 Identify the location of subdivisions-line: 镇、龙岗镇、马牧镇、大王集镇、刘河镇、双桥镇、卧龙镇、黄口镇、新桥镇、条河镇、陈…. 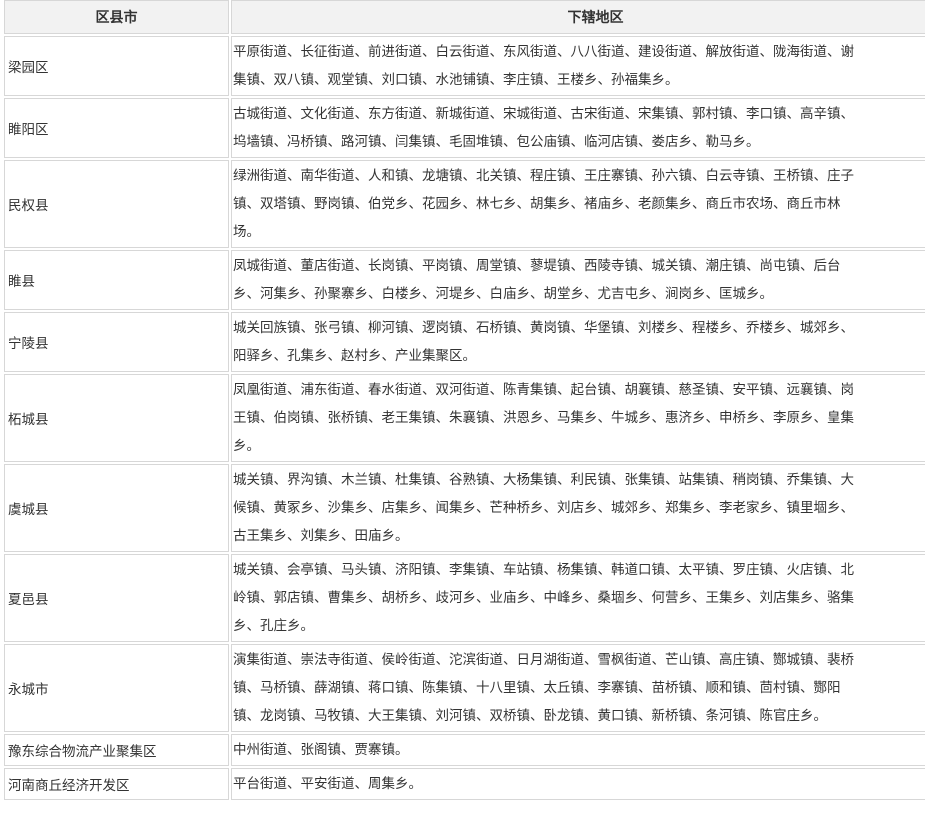
(530, 716).